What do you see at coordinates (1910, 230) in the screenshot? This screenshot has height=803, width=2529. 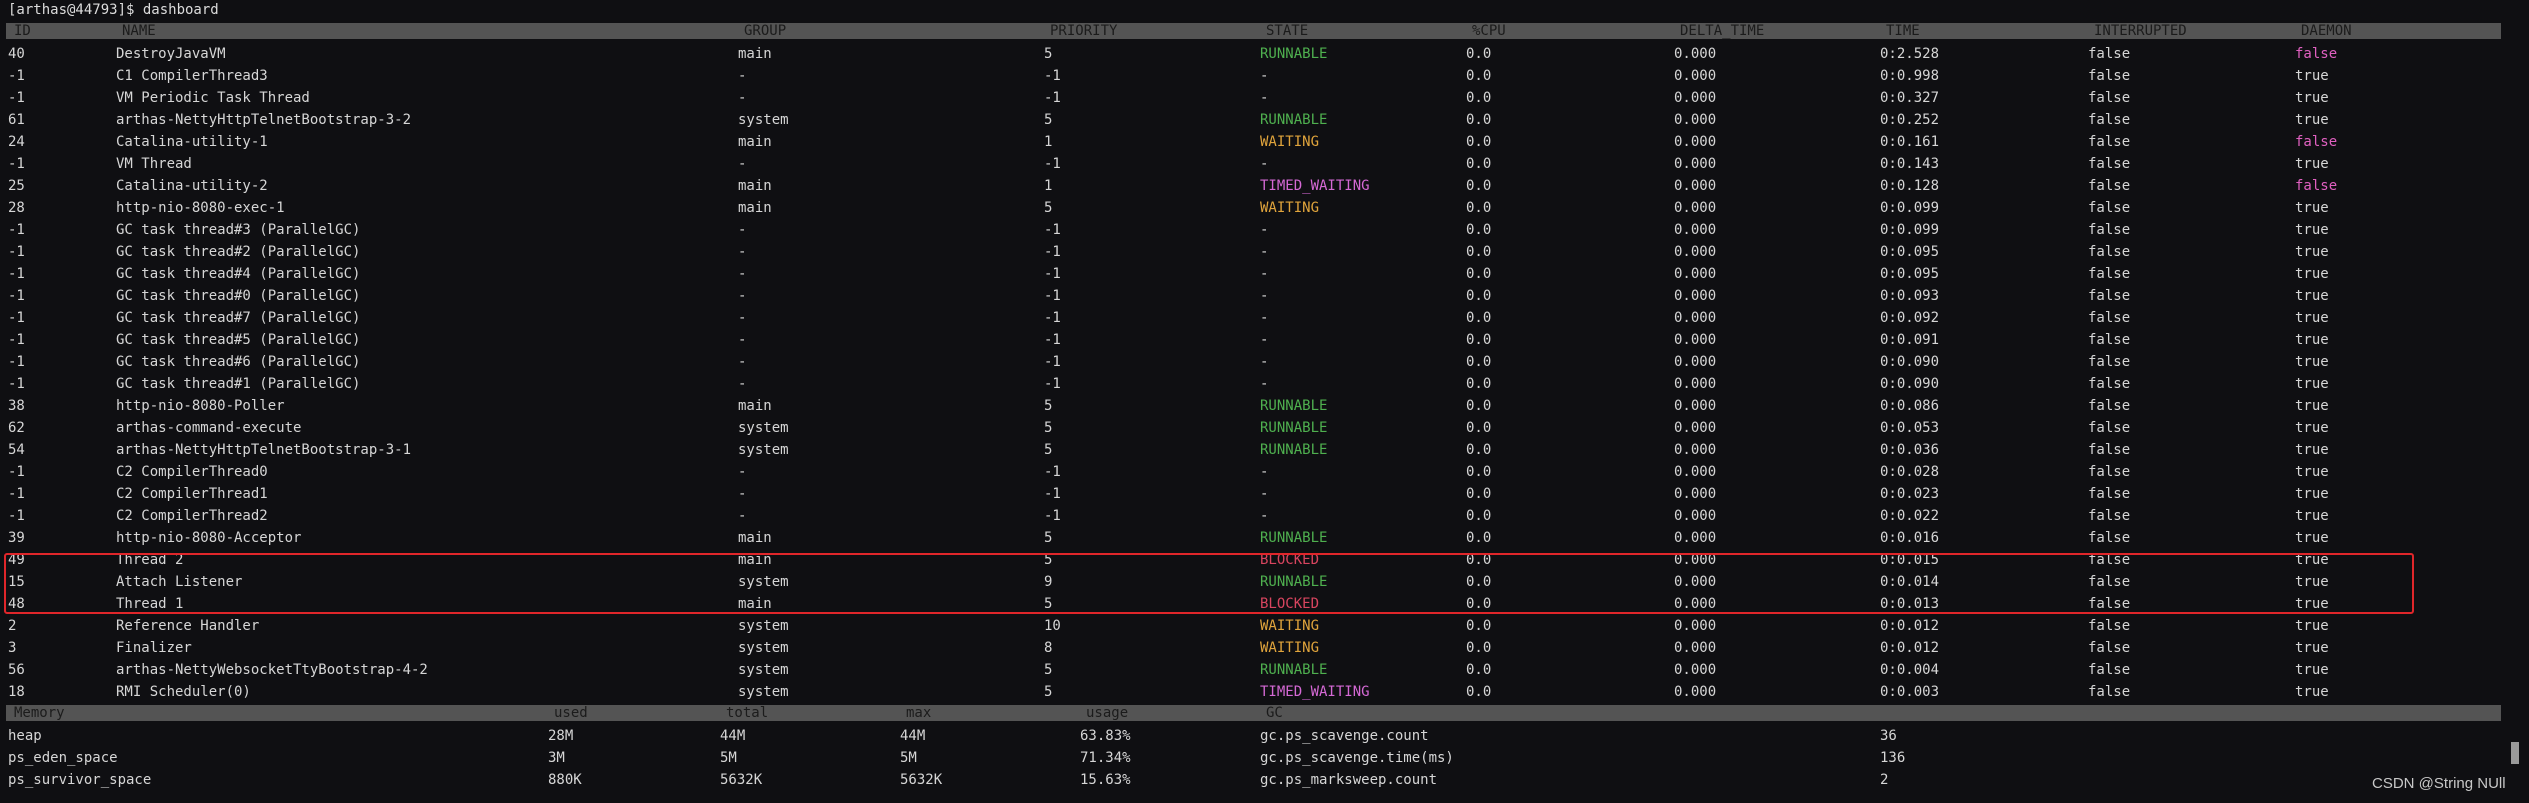 I see `thread-time: 0:0.099` at bounding box center [1910, 230].